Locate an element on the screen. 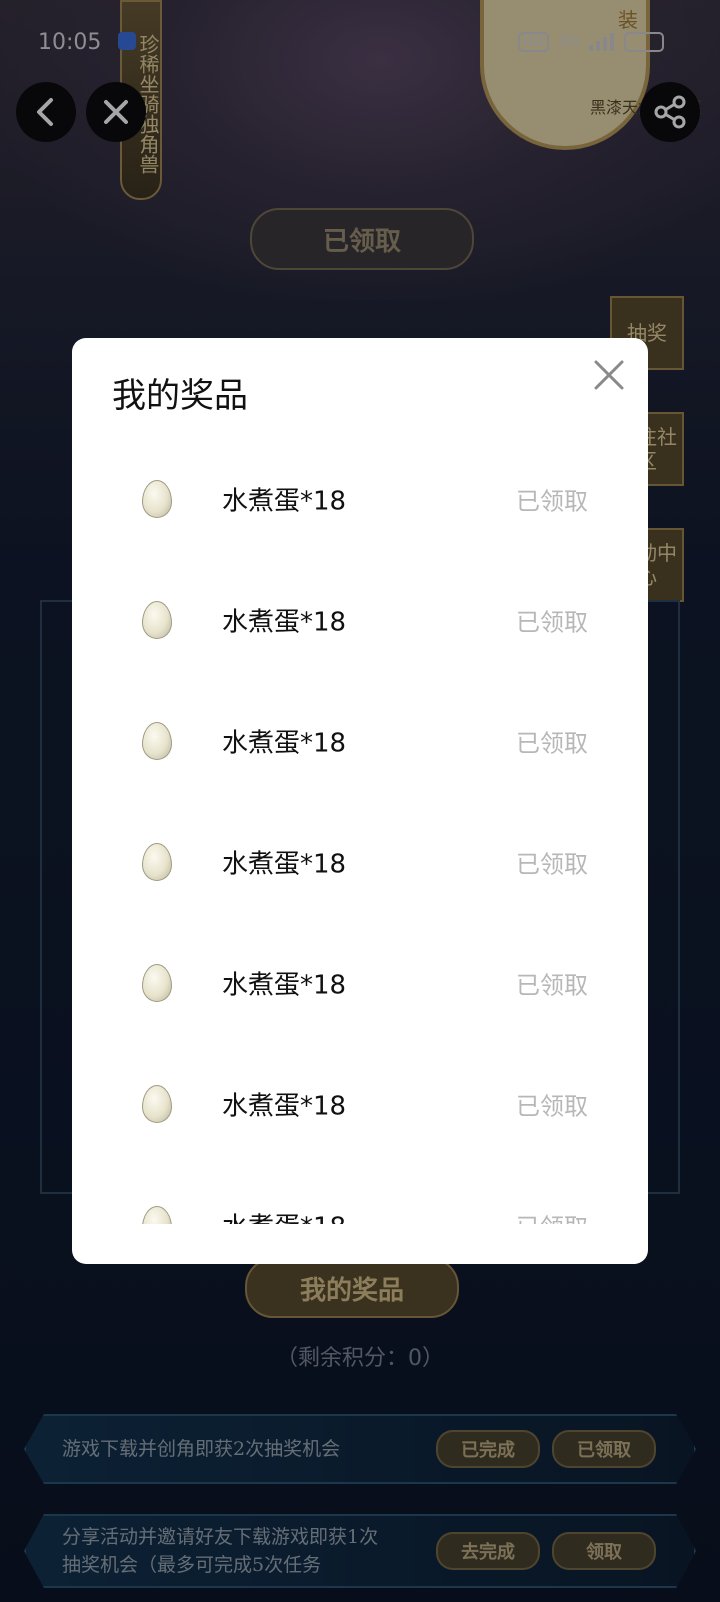 The height and width of the screenshot is (1602, 720). dialog-title: 我的奖品 is located at coordinates (180, 396).